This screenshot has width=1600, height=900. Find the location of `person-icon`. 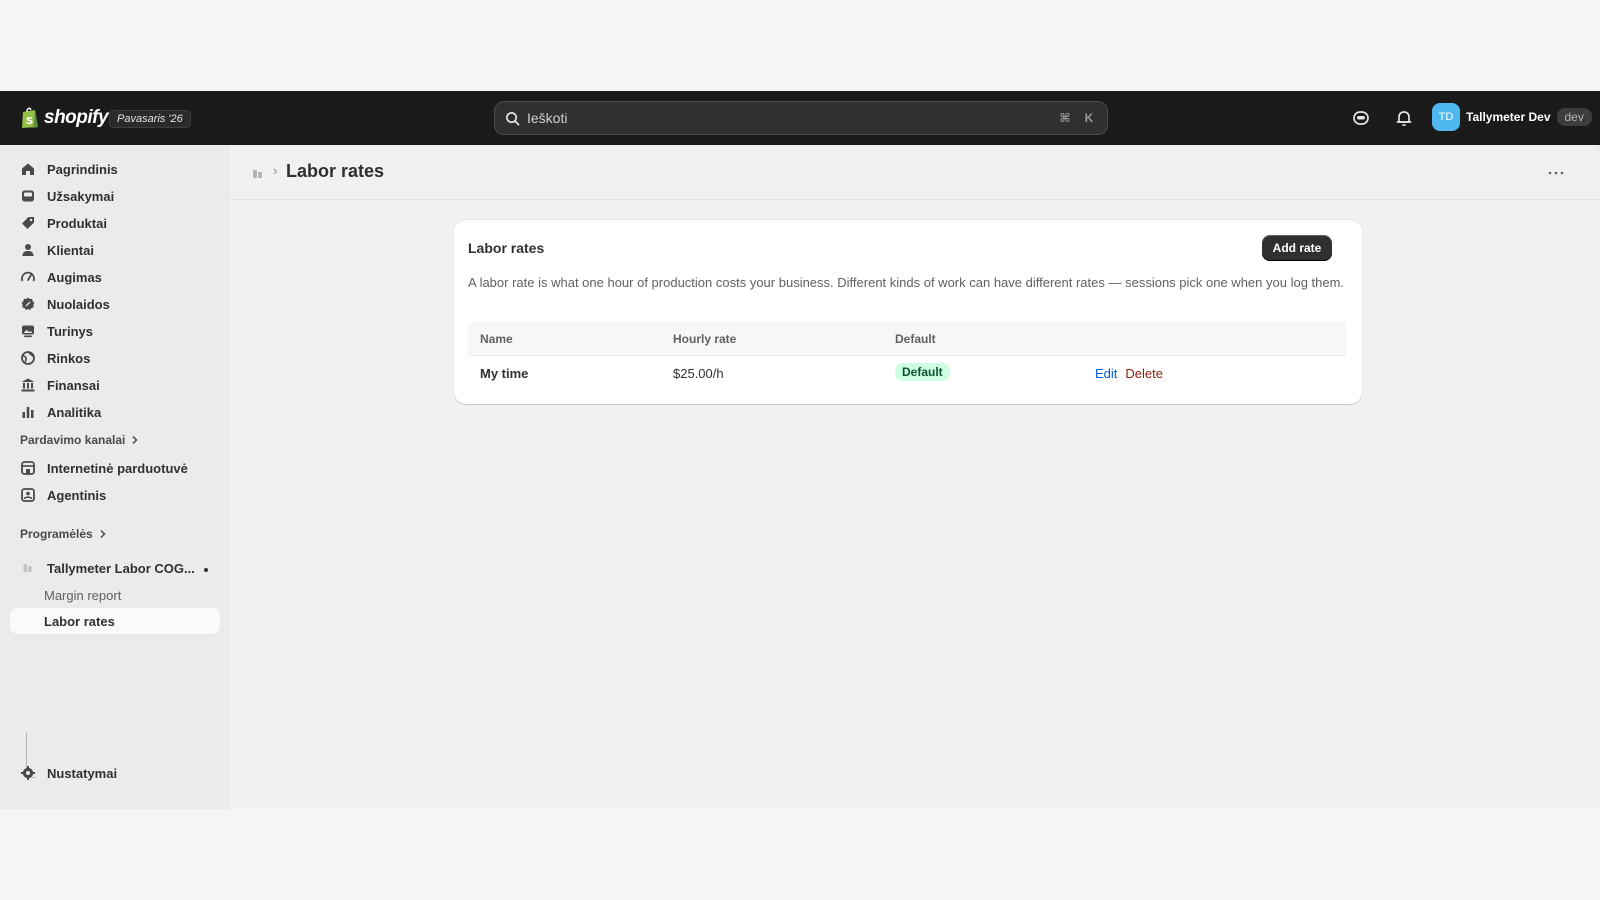

person-icon is located at coordinates (28, 250).